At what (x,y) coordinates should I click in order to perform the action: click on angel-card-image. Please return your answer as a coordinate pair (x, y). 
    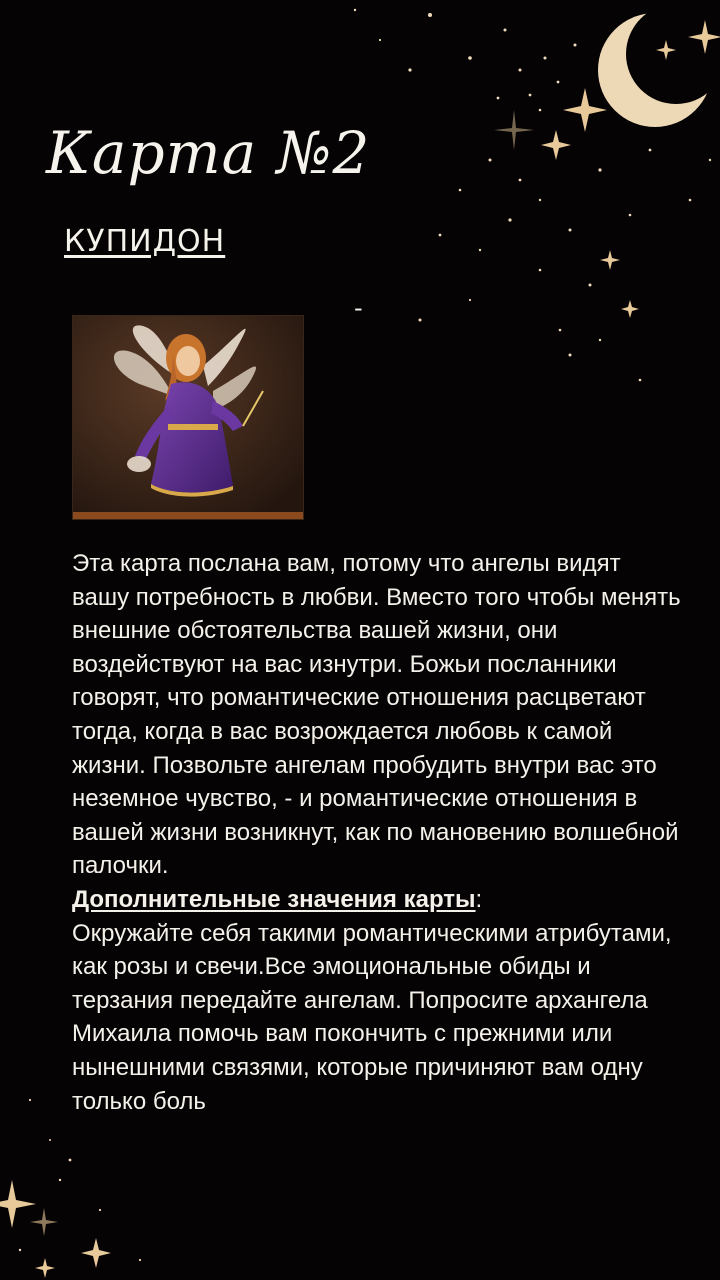
    Looking at the image, I should click on (188, 417).